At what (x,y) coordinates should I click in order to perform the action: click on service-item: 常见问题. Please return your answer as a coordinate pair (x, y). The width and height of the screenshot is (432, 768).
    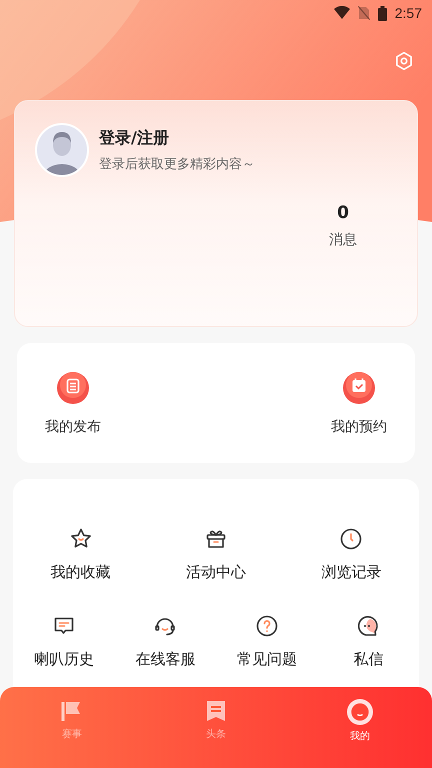
    Looking at the image, I should click on (266, 641).